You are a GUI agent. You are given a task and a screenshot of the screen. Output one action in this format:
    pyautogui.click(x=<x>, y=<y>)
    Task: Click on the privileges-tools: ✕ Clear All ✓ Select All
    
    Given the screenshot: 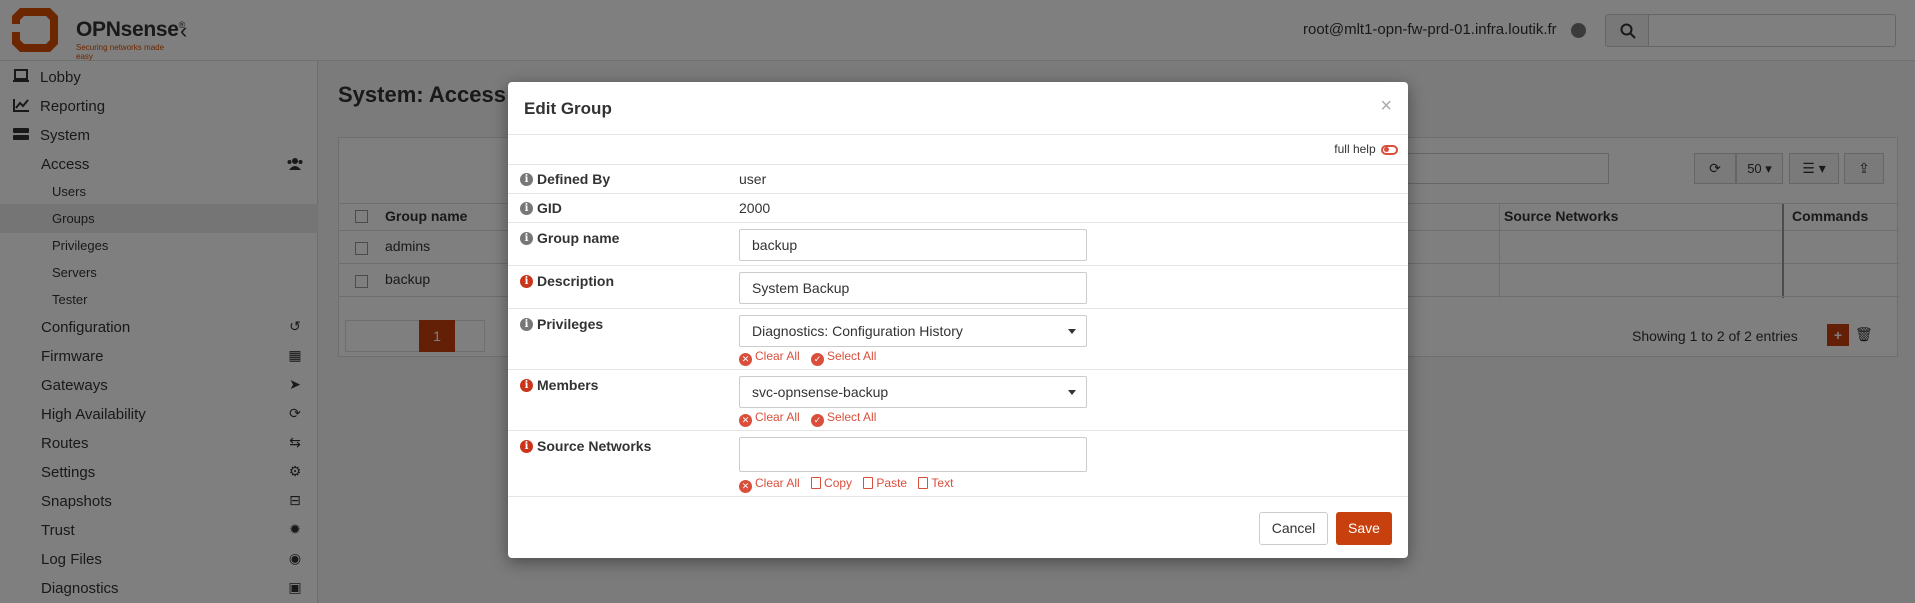 What is the action you would take?
    pyautogui.click(x=811, y=357)
    